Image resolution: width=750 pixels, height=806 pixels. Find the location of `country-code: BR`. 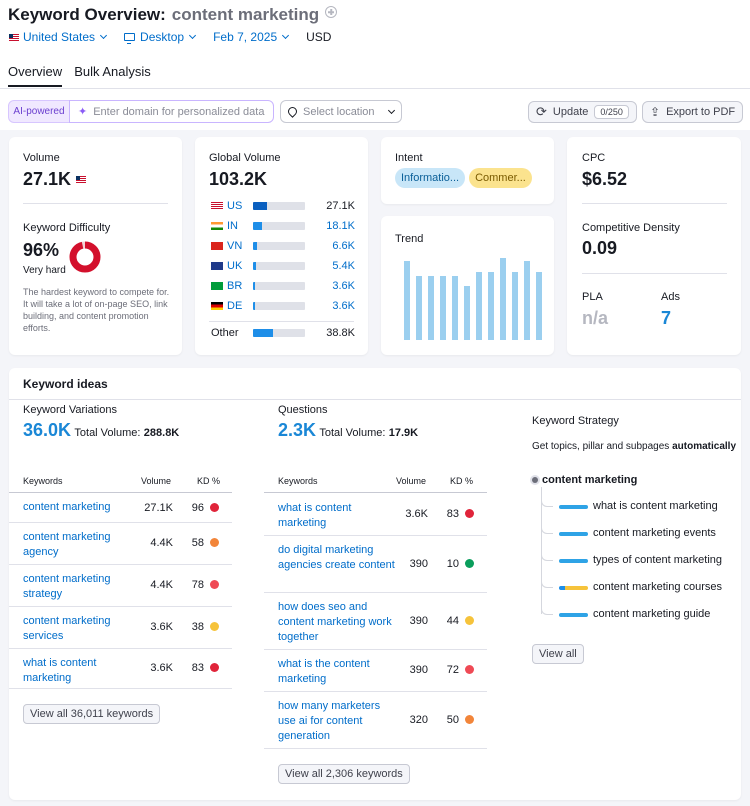

country-code: BR is located at coordinates (235, 286).